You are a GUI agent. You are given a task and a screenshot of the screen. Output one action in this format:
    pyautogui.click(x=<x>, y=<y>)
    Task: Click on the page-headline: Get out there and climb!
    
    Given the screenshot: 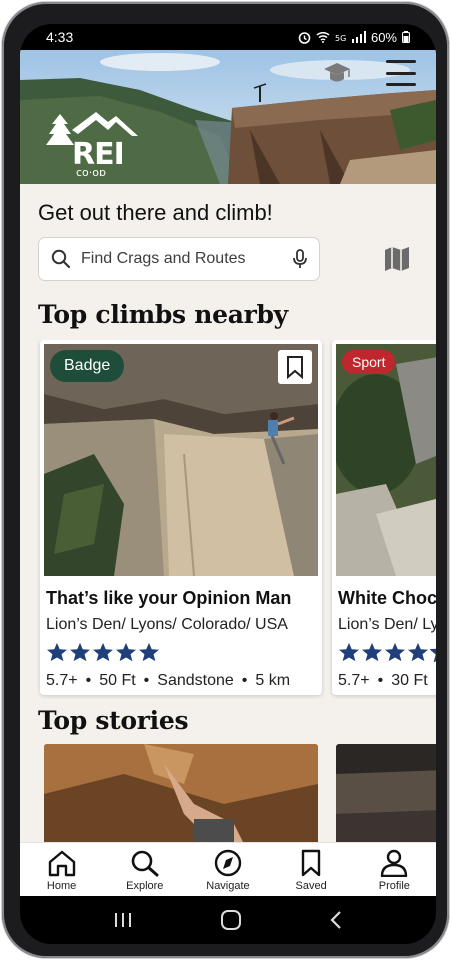 What is the action you would take?
    pyautogui.click(x=155, y=212)
    